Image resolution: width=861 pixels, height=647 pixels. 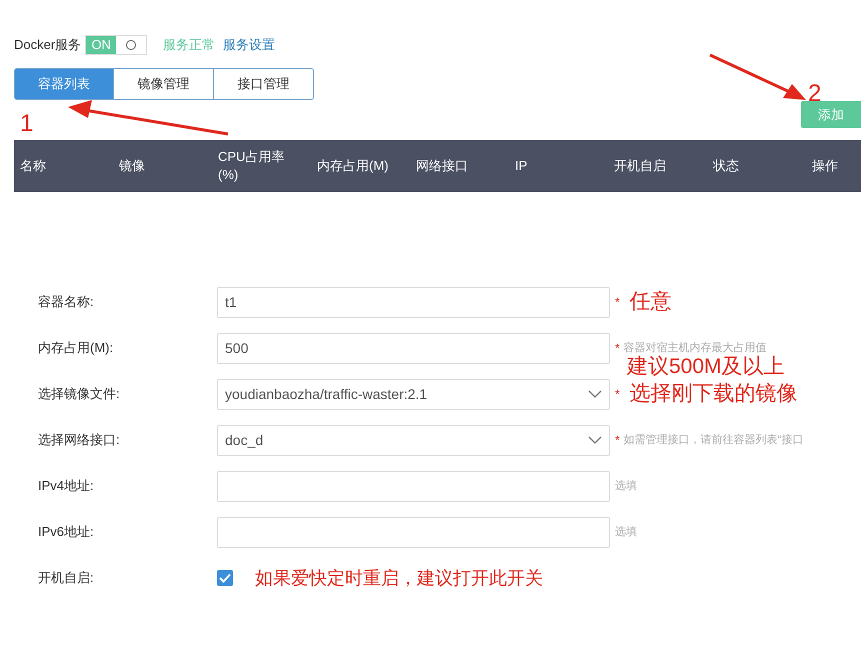 What do you see at coordinates (399, 578) in the screenshot?
I see `annotation-note: 如果爱快定时重启，建议打开此开关` at bounding box center [399, 578].